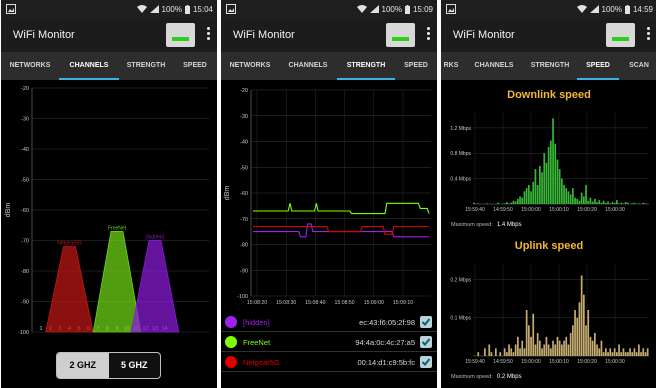 The image size is (656, 388). I want to click on x-tick-label: 15:08:50, so click(344, 303).